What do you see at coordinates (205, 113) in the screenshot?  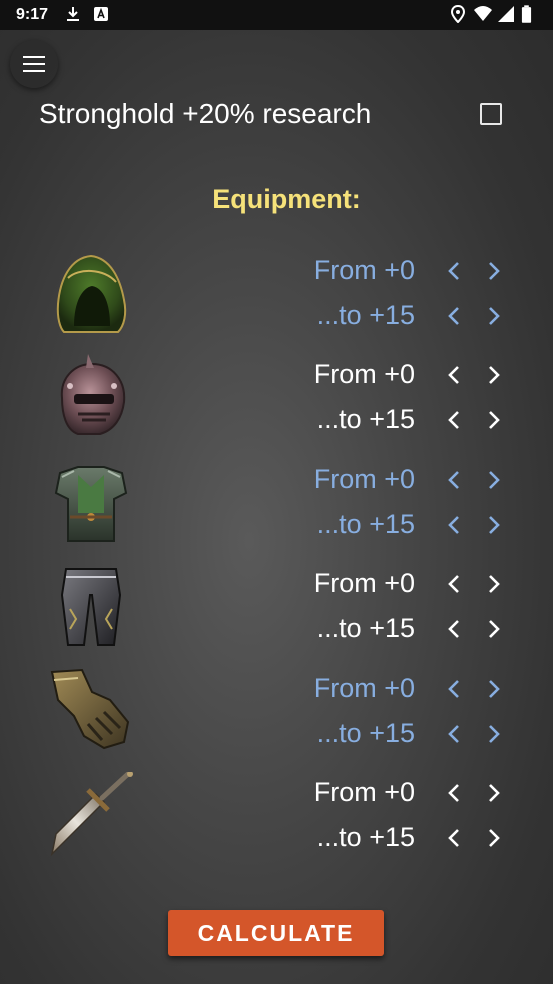 I see `stronghold-label: Stronghold +20% research` at bounding box center [205, 113].